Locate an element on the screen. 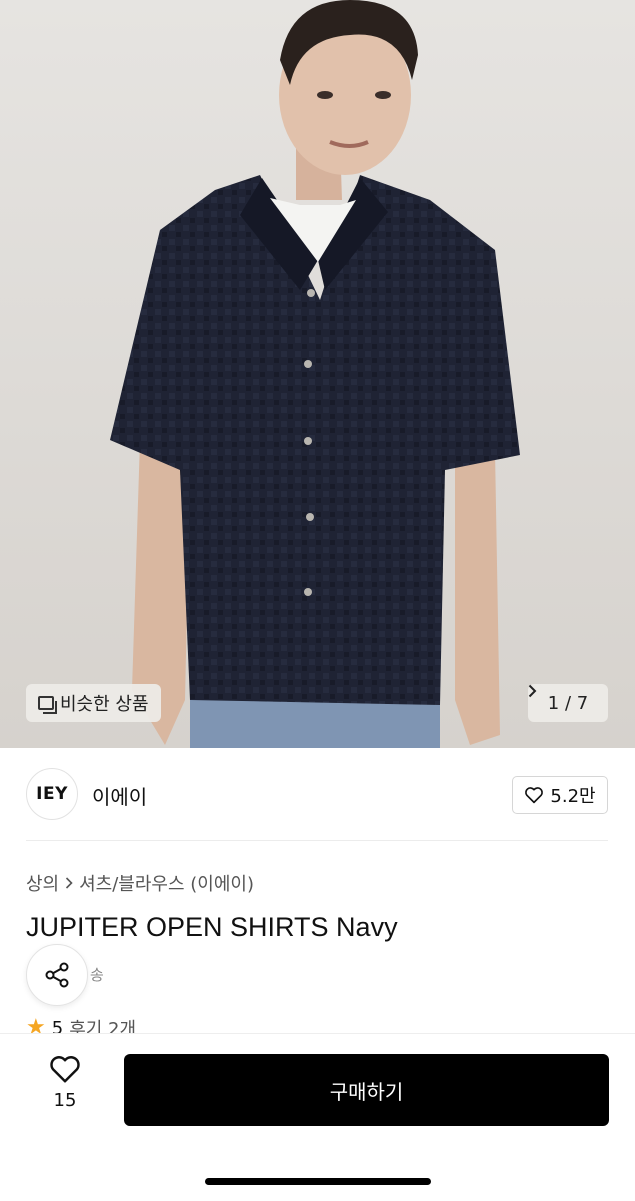 The width and height of the screenshot is (635, 1201). similar-icon is located at coordinates (47, 705).